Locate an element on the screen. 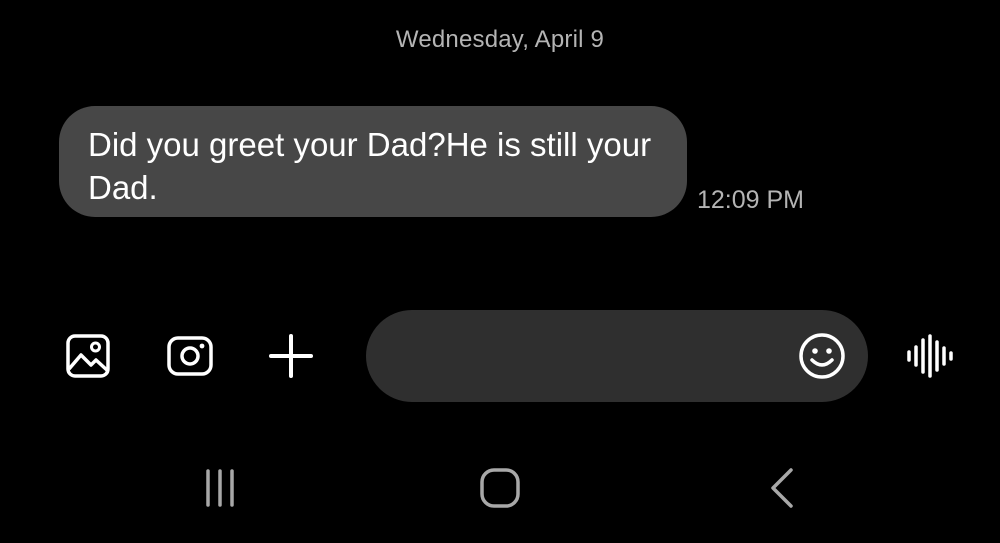 The height and width of the screenshot is (543, 1000). recent-apps-icon is located at coordinates (220, 488).